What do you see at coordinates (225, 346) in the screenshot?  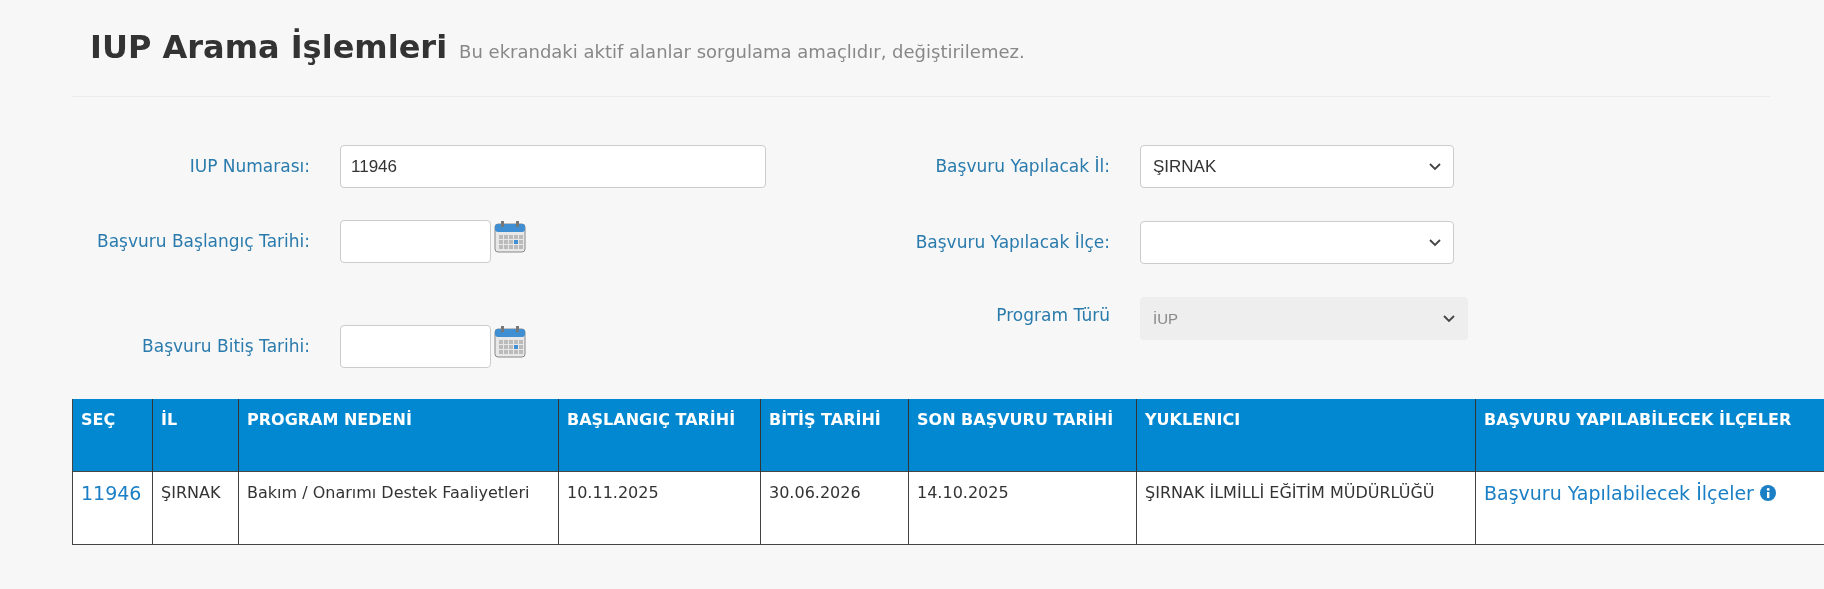 I see `field-label: Başvuru Bitiş Tarihi:` at bounding box center [225, 346].